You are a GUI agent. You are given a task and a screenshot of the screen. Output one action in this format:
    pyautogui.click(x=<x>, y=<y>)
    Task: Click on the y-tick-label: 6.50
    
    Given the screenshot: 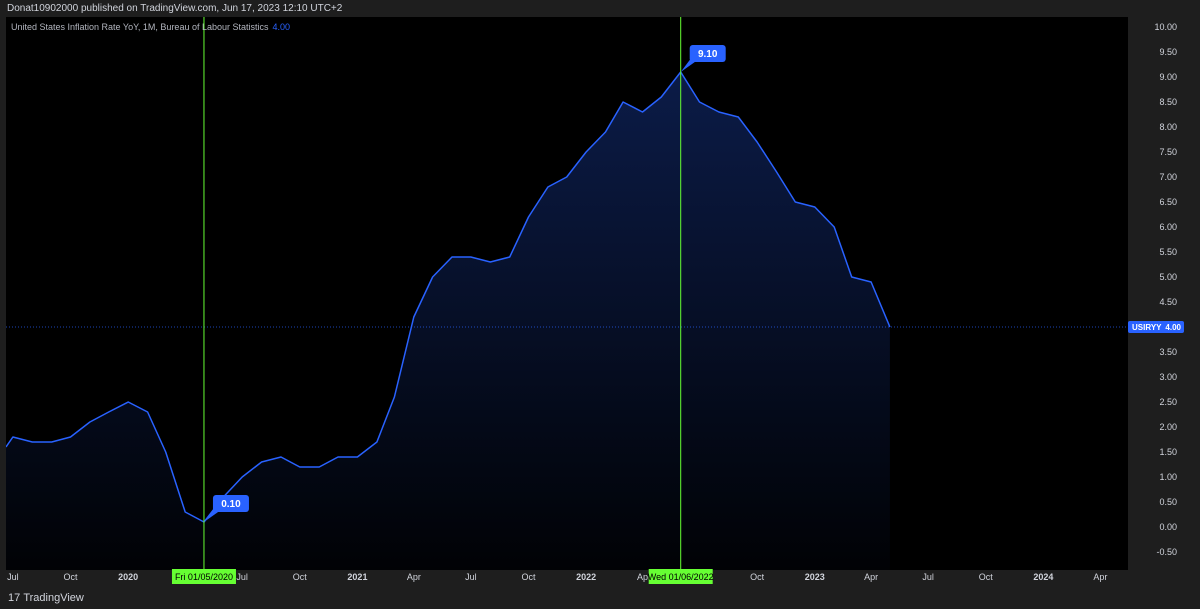 What is the action you would take?
    pyautogui.click(x=1168, y=202)
    